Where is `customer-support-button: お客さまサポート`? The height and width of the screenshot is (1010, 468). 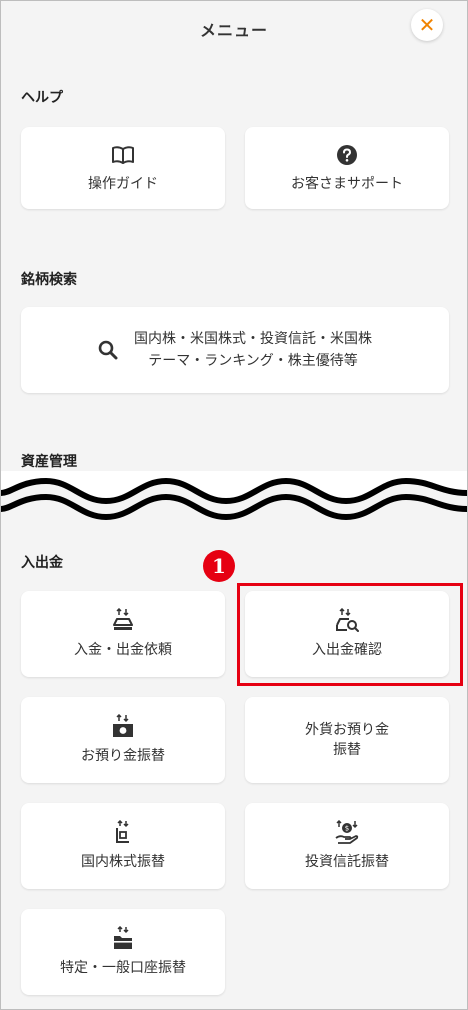
customer-support-button: お客さまサポート is located at coordinates (347, 168).